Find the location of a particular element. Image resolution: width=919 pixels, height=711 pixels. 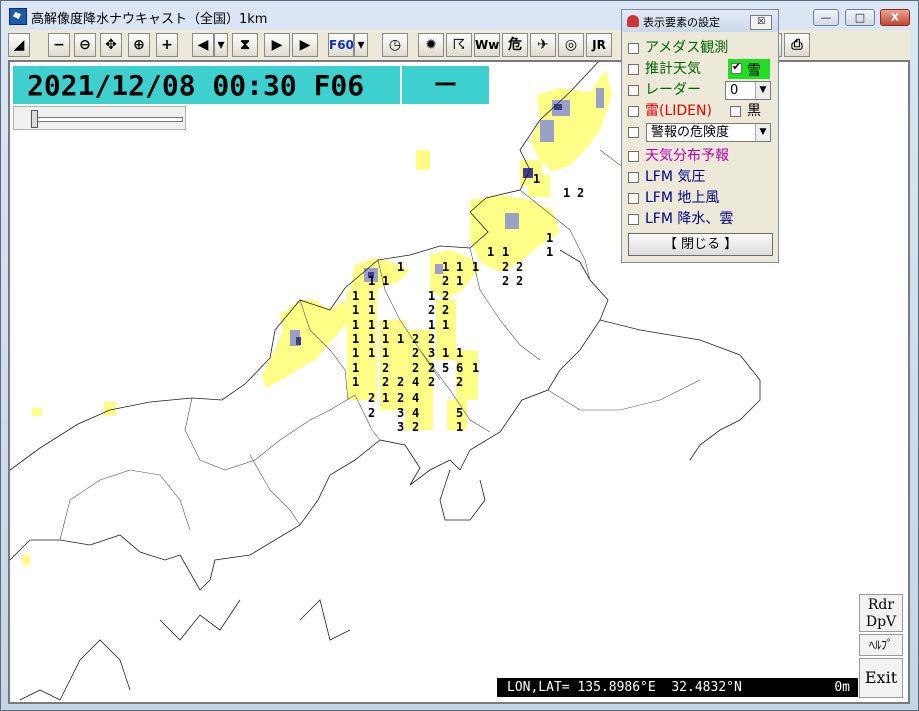

app-icon is located at coordinates (18, 16).